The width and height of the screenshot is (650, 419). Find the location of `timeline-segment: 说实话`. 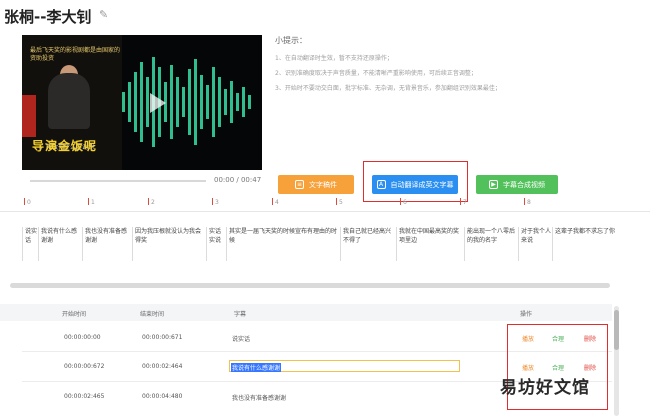

timeline-segment: 说实话 is located at coordinates (30, 244).